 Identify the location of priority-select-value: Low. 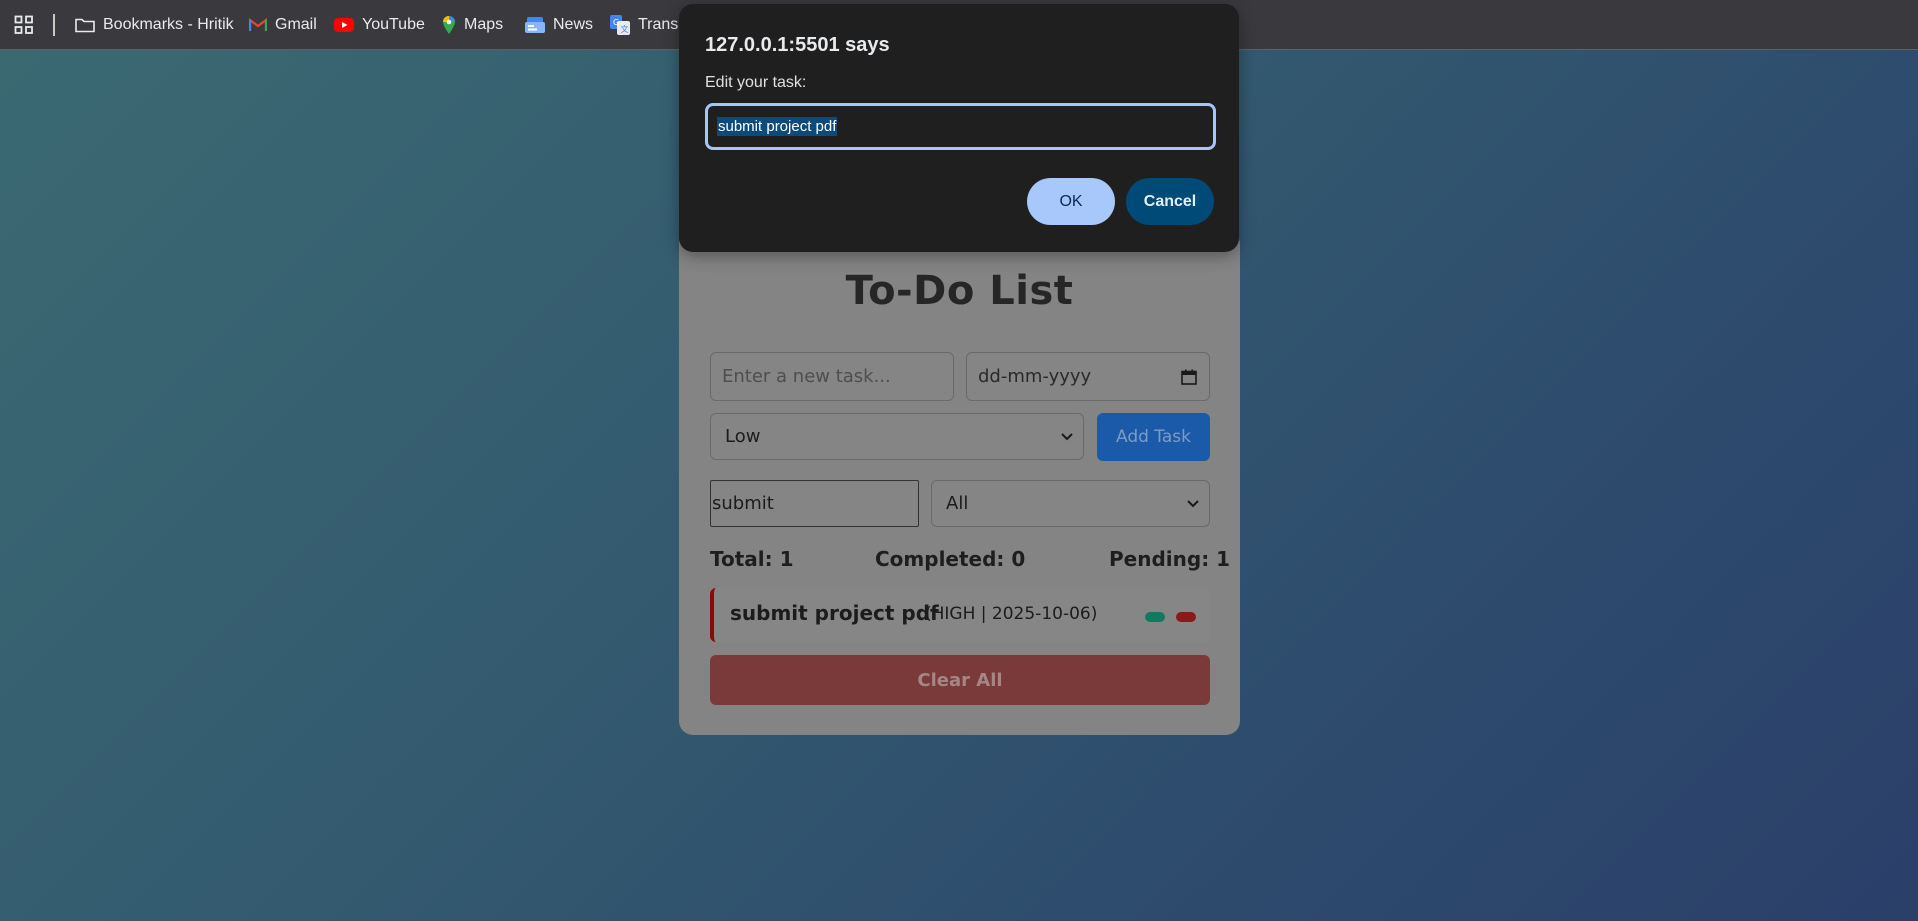
(743, 436).